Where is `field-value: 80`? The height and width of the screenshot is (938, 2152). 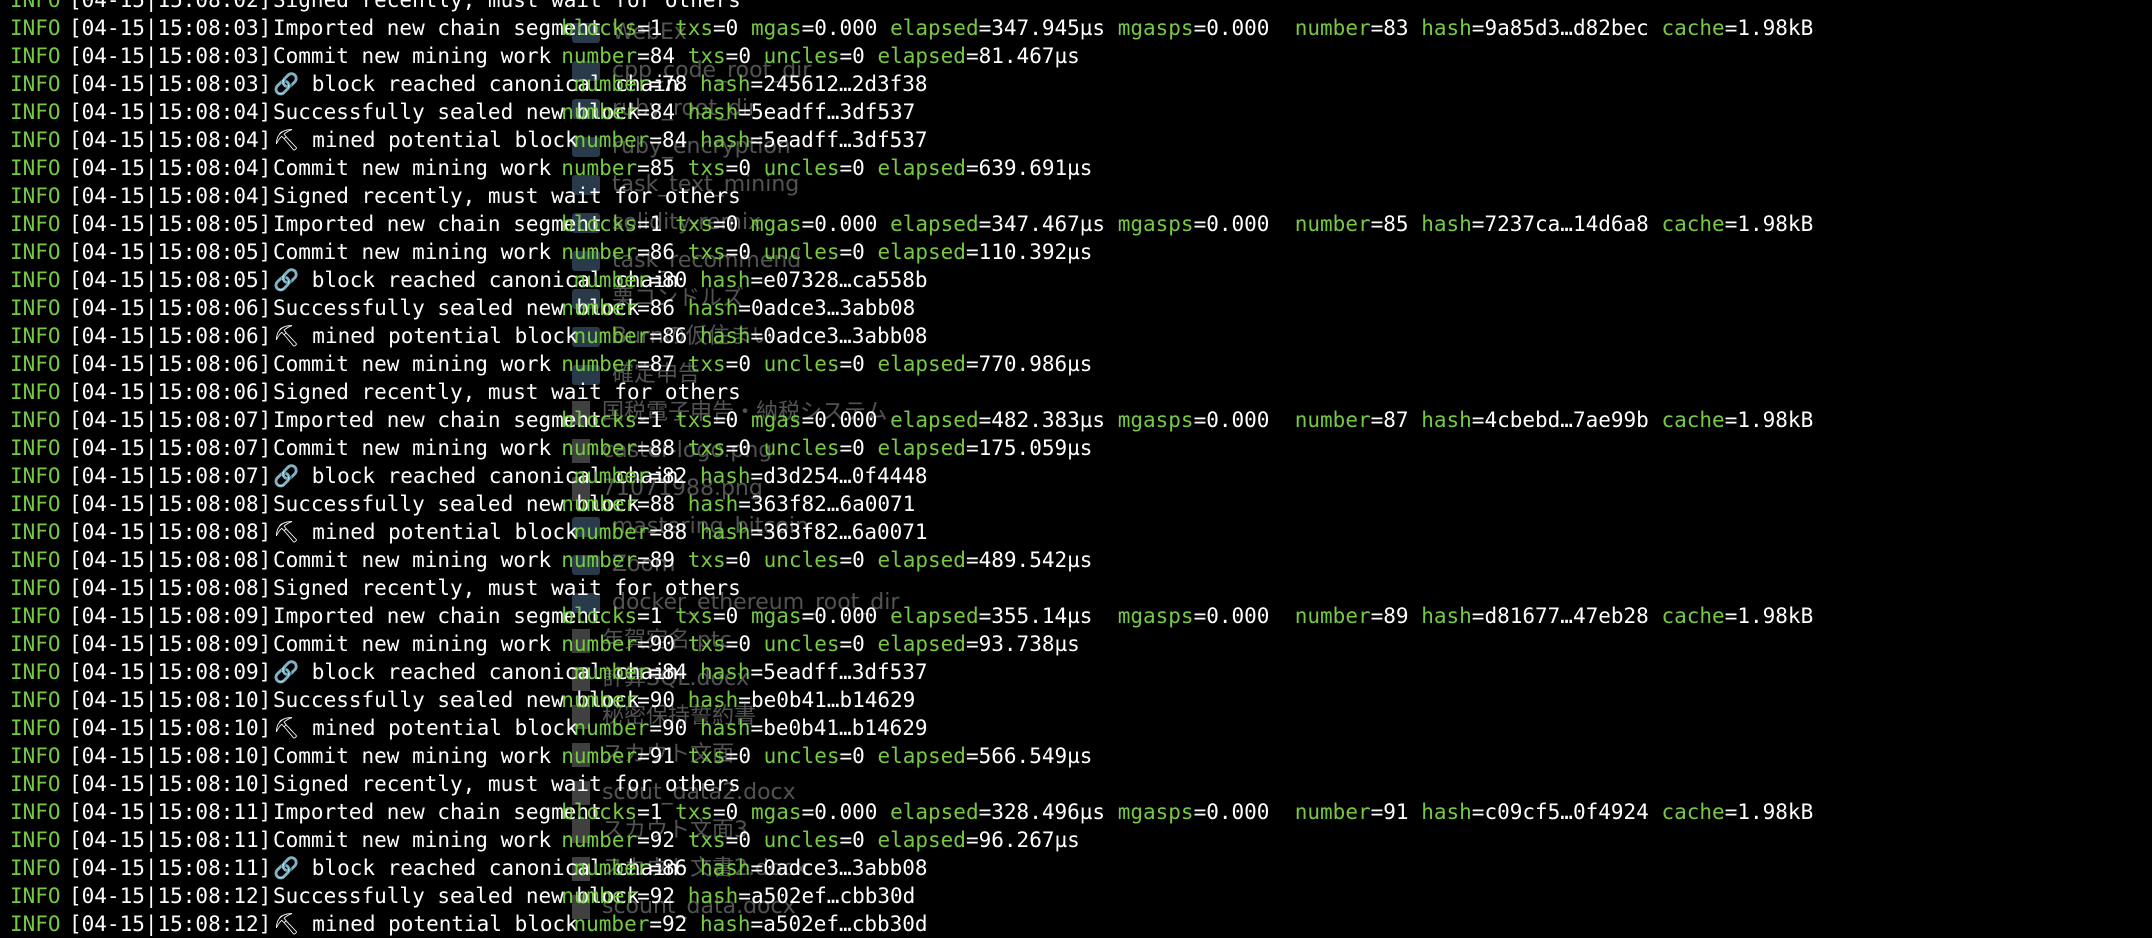 field-value: 80 is located at coordinates (675, 280).